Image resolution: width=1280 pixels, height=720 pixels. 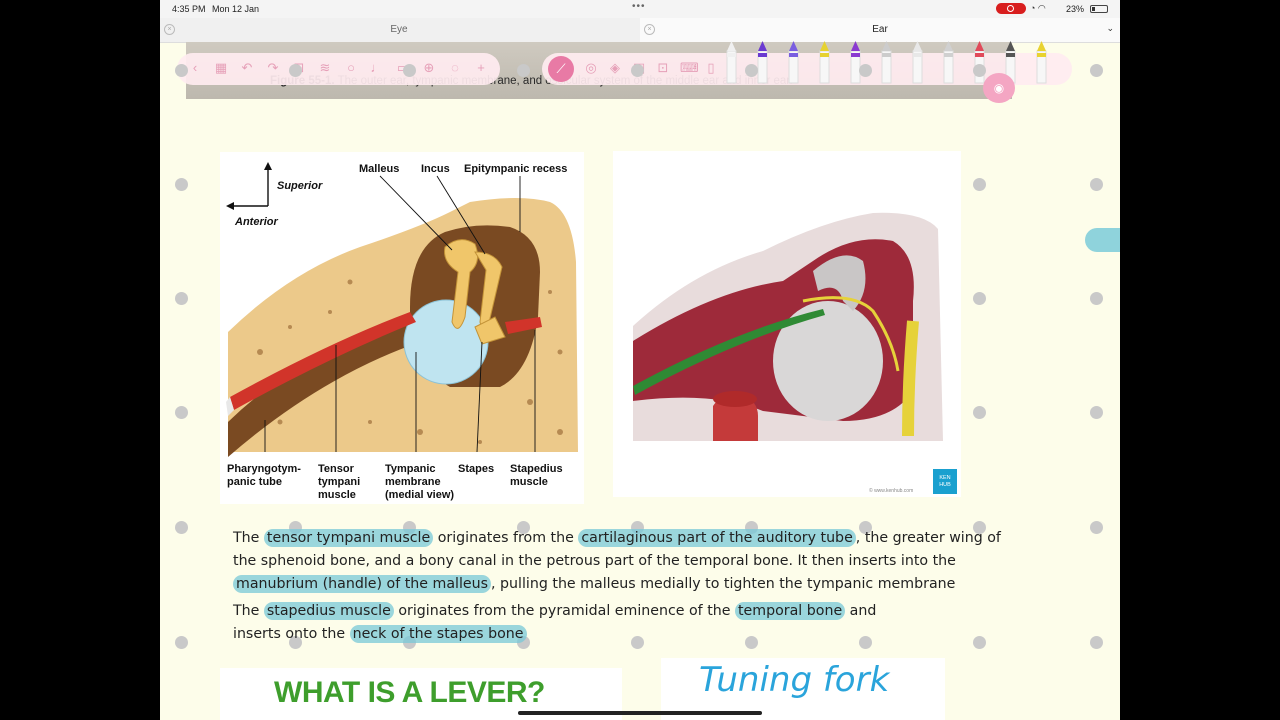 I want to click on highlight-auditory-tube: cartilaginous part of the auditory tube, so click(x=717, y=538).